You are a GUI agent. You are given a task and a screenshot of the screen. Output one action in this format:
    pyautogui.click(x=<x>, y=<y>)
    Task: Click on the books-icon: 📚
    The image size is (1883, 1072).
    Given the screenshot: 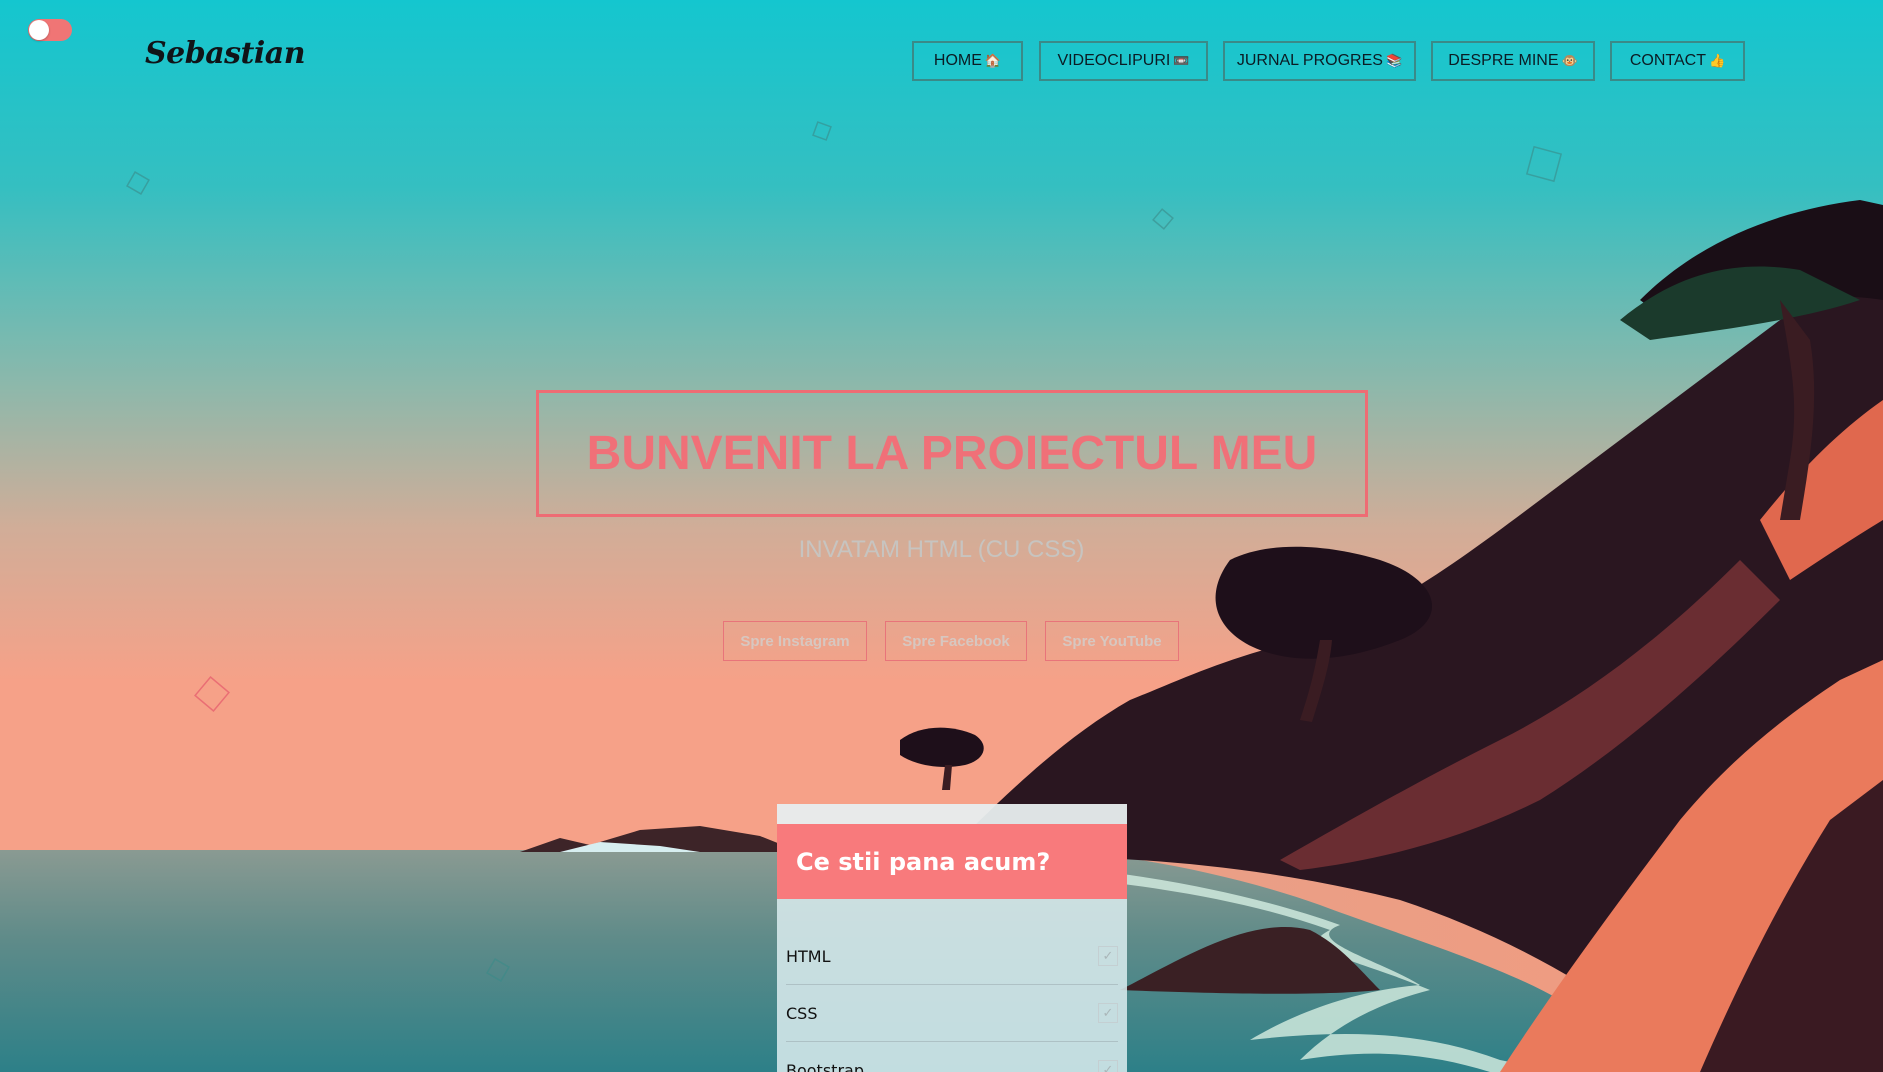 What is the action you would take?
    pyautogui.click(x=1394, y=60)
    